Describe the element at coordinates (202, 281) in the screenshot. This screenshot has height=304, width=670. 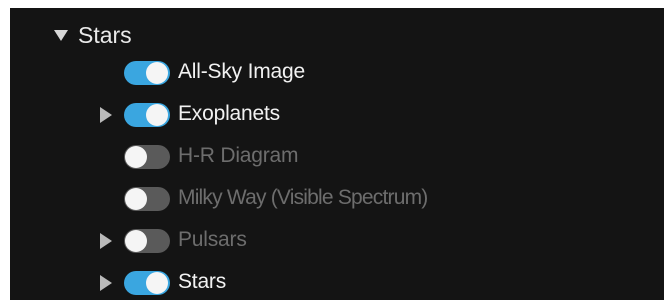
I see `layer-label: Stars` at that location.